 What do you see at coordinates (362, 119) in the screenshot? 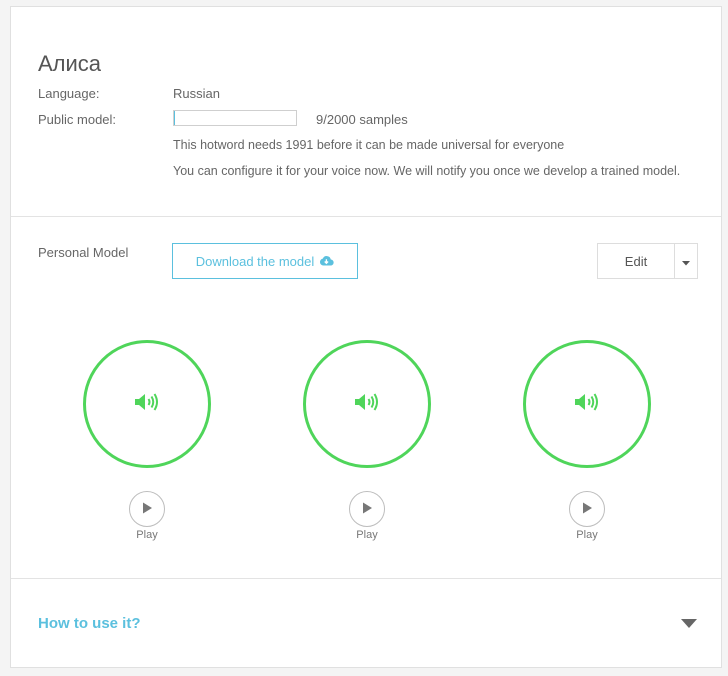
I see `samples-count: 9/2000 samples` at bounding box center [362, 119].